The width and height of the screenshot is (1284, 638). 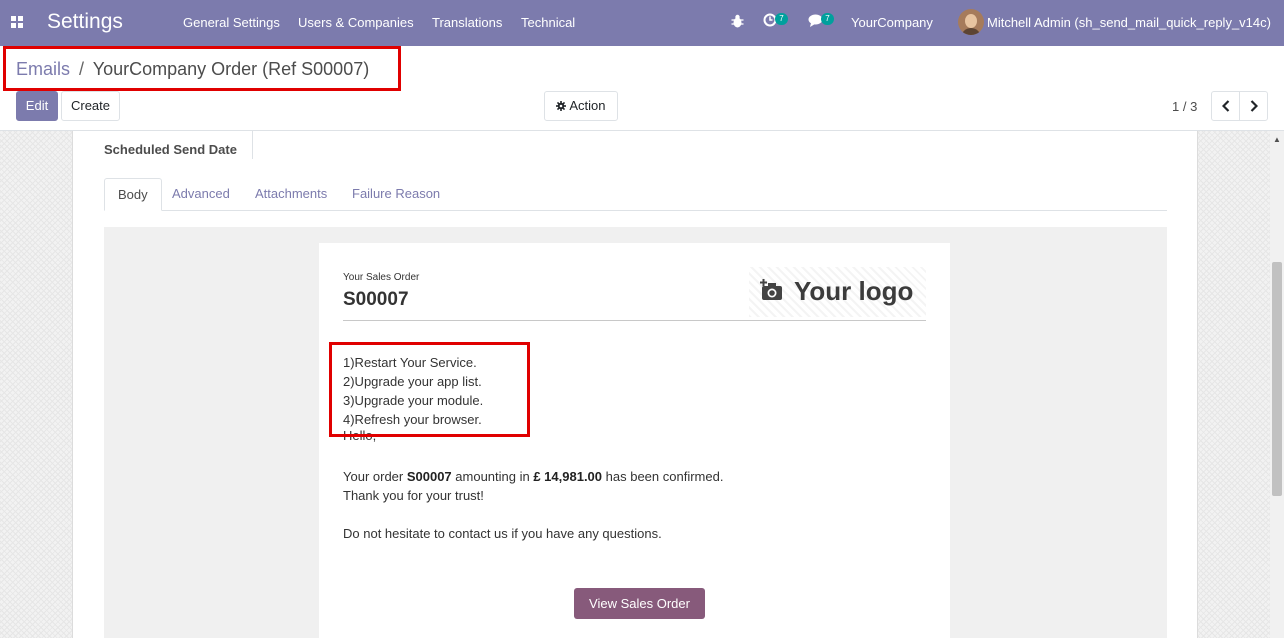 I want to click on scheduled-send-date-label: Scheduled Send Date, so click(x=170, y=149).